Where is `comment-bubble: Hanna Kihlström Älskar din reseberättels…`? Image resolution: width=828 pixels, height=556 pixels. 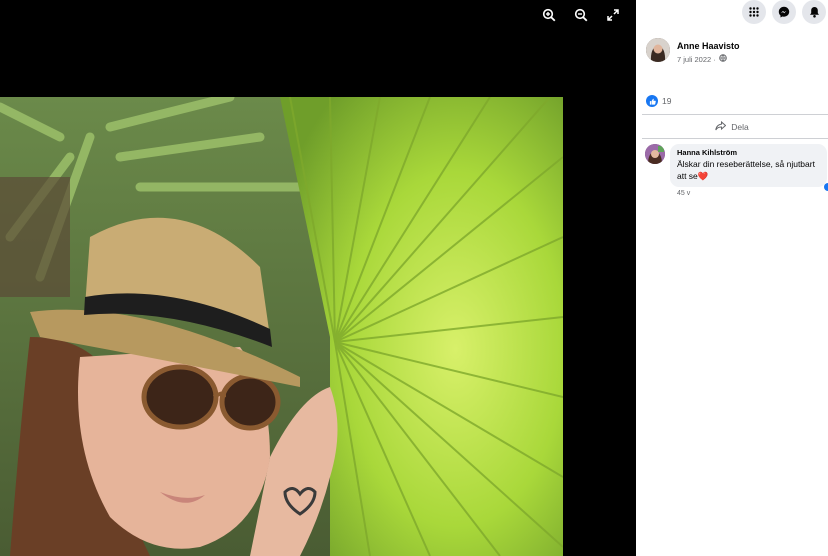 comment-bubble: Hanna Kihlström Älskar din reseberättels… is located at coordinates (748, 165).